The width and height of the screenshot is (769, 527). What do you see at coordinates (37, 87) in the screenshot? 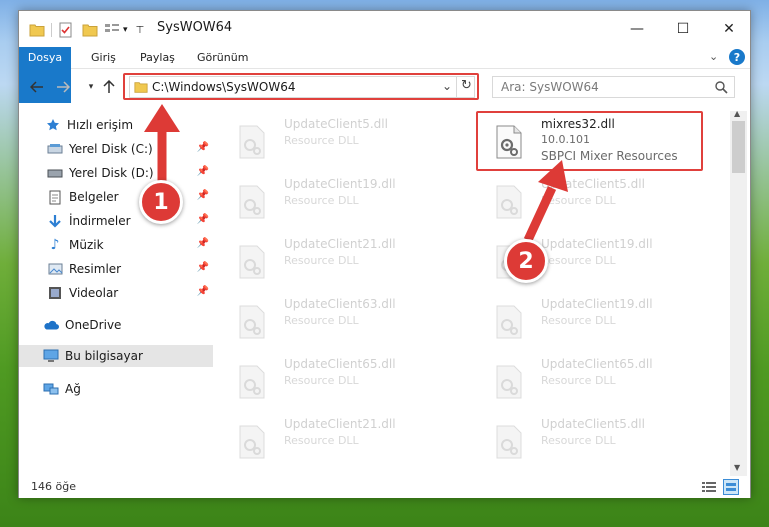
I see `back-button` at bounding box center [37, 87].